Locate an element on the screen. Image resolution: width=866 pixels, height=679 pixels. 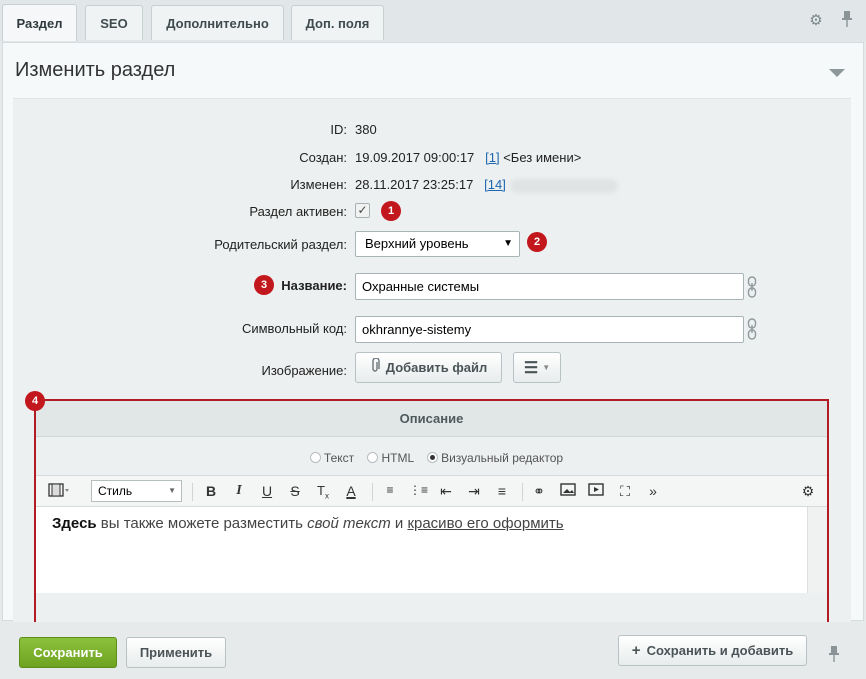
name-label: Название: is located at coordinates (314, 285).